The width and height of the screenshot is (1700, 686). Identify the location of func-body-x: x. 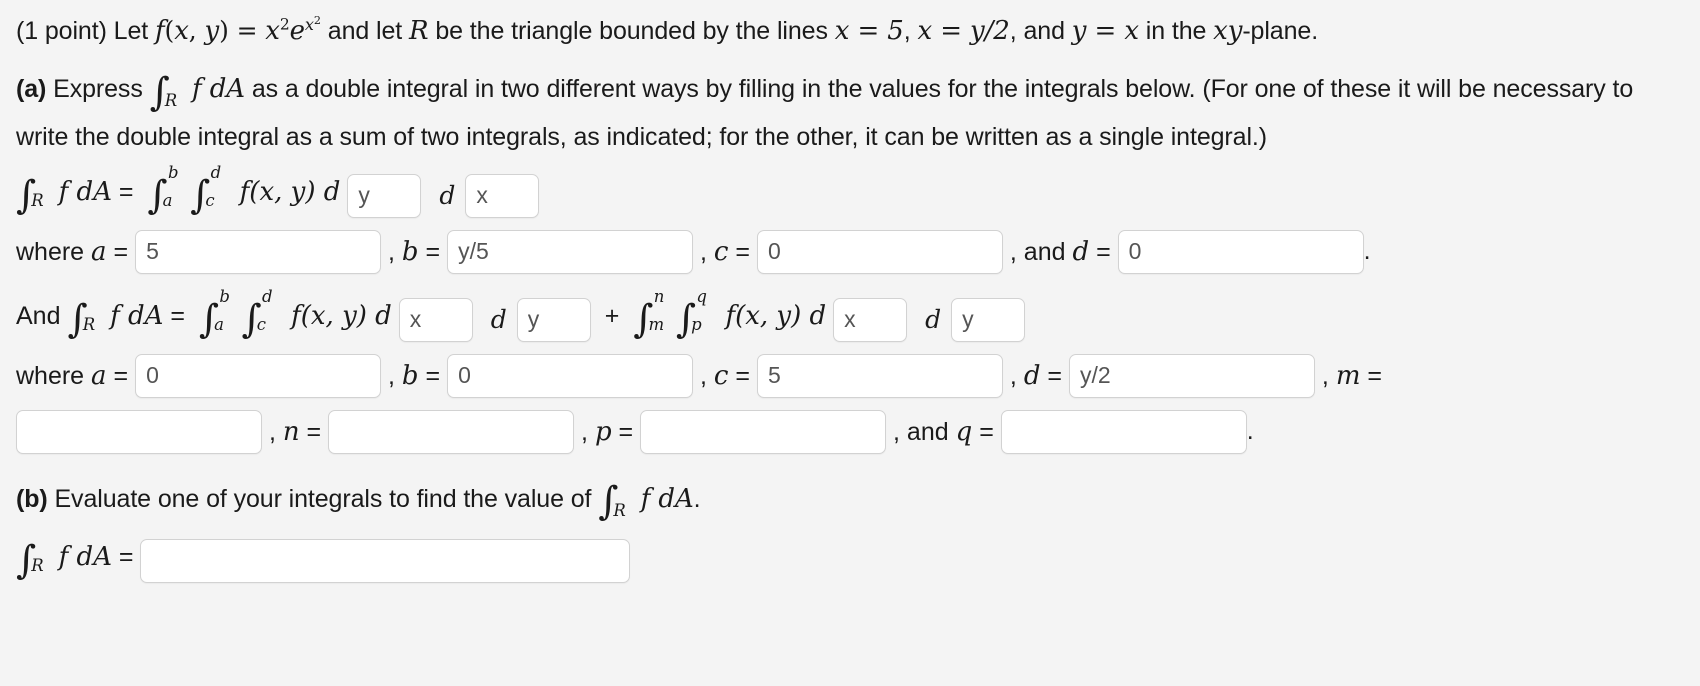
(272, 31).